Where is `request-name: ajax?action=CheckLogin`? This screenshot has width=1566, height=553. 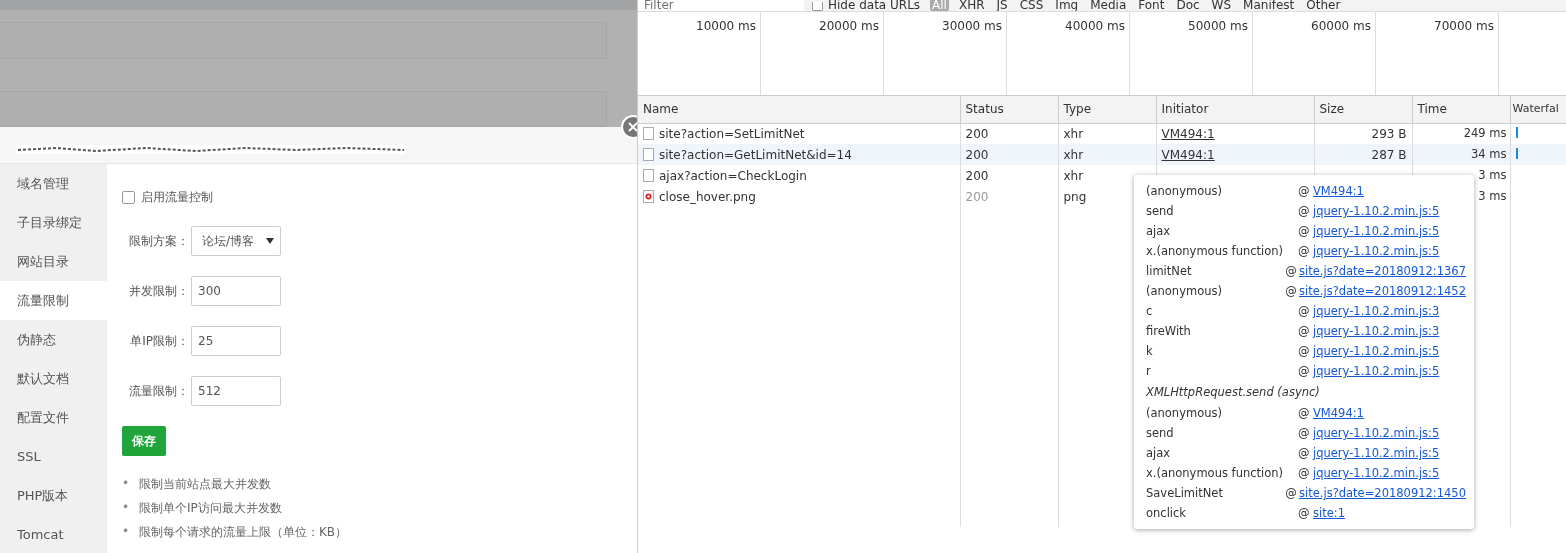 request-name: ajax?action=CheckLogin is located at coordinates (733, 175).